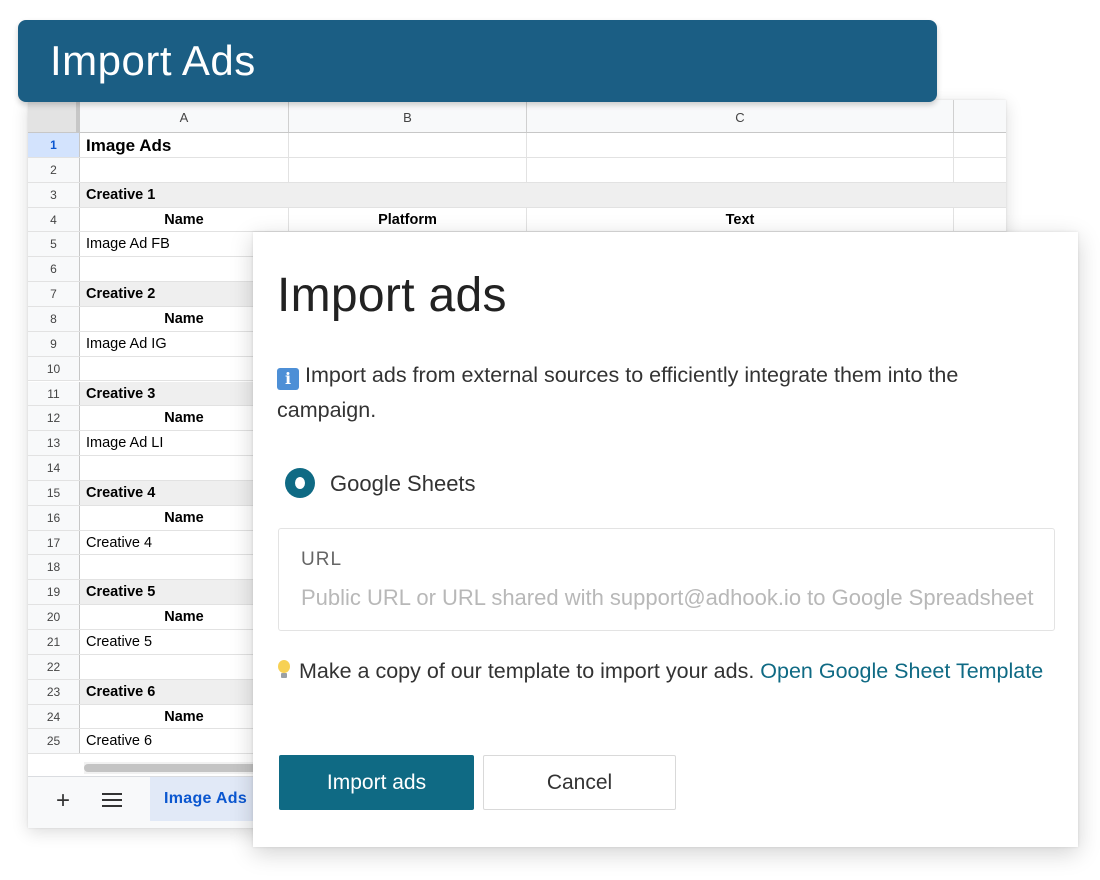 This screenshot has height=880, width=1100. Describe the element at coordinates (666, 579) in the screenshot. I see `url-field: URL` at that location.